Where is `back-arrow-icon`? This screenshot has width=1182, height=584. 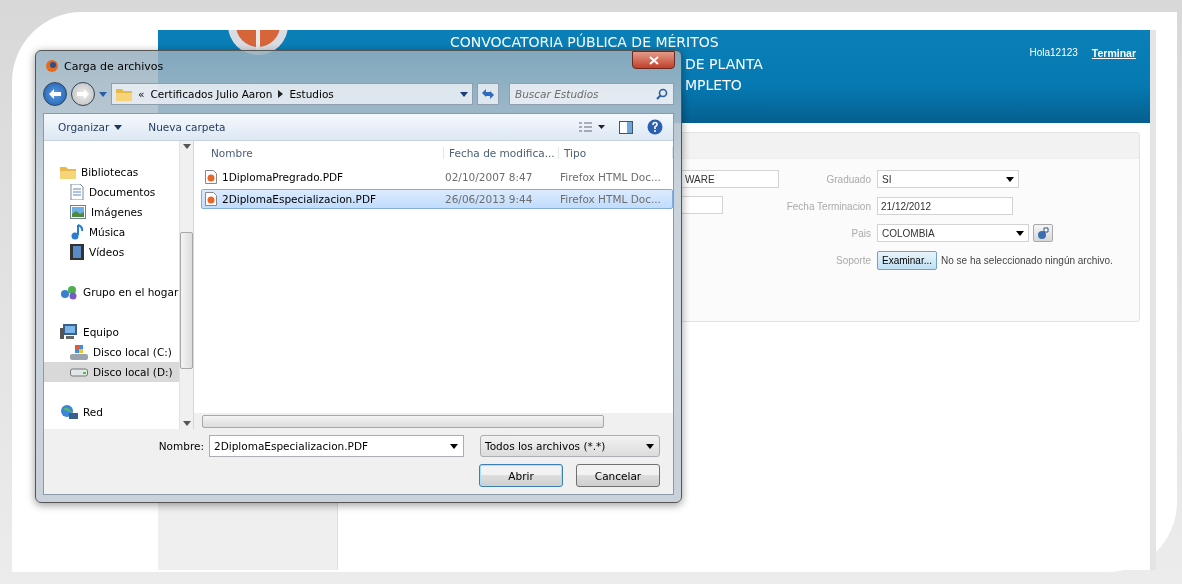 back-arrow-icon is located at coordinates (55, 94).